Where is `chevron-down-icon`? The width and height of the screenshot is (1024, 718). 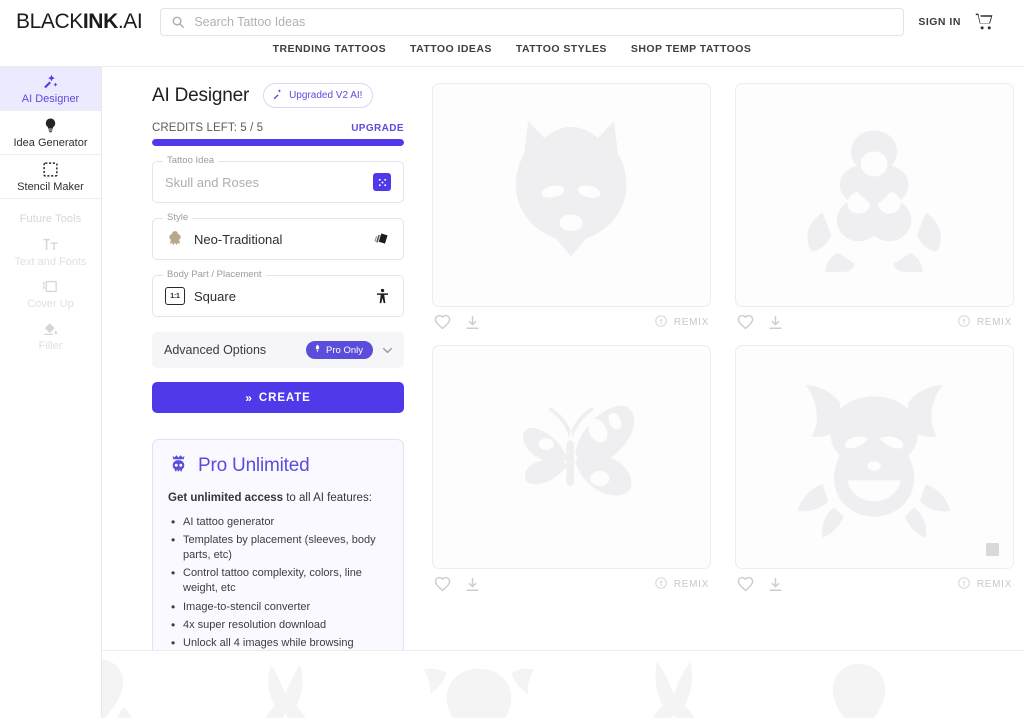 chevron-down-icon is located at coordinates (387, 350).